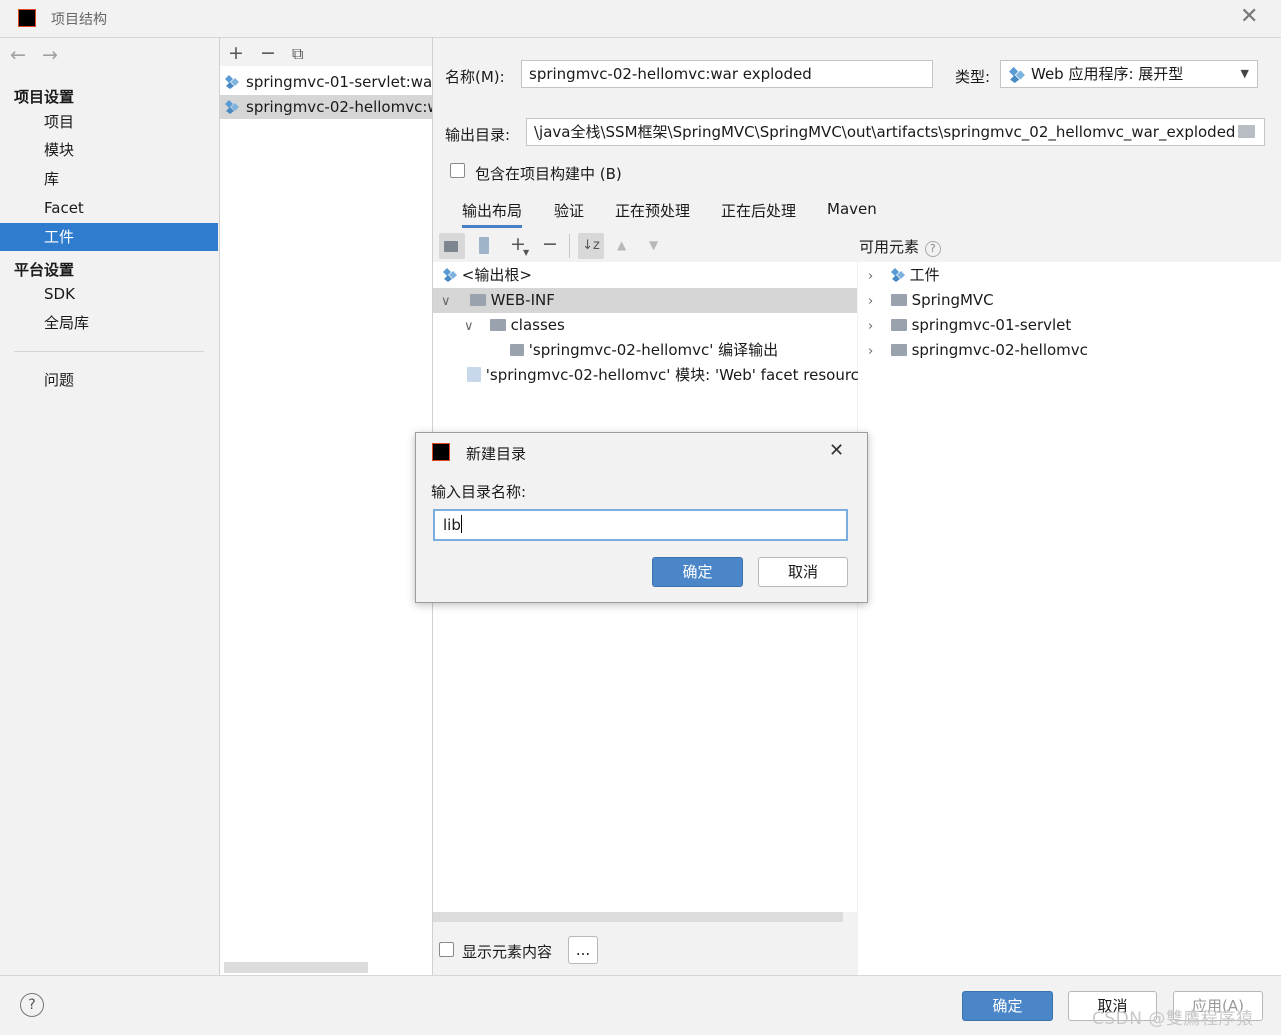 Image resolution: width=1281 pixels, height=1035 pixels. What do you see at coordinates (1129, 74) in the screenshot?
I see `type-dropdown: Web 应用程序: 展开型 ▼` at bounding box center [1129, 74].